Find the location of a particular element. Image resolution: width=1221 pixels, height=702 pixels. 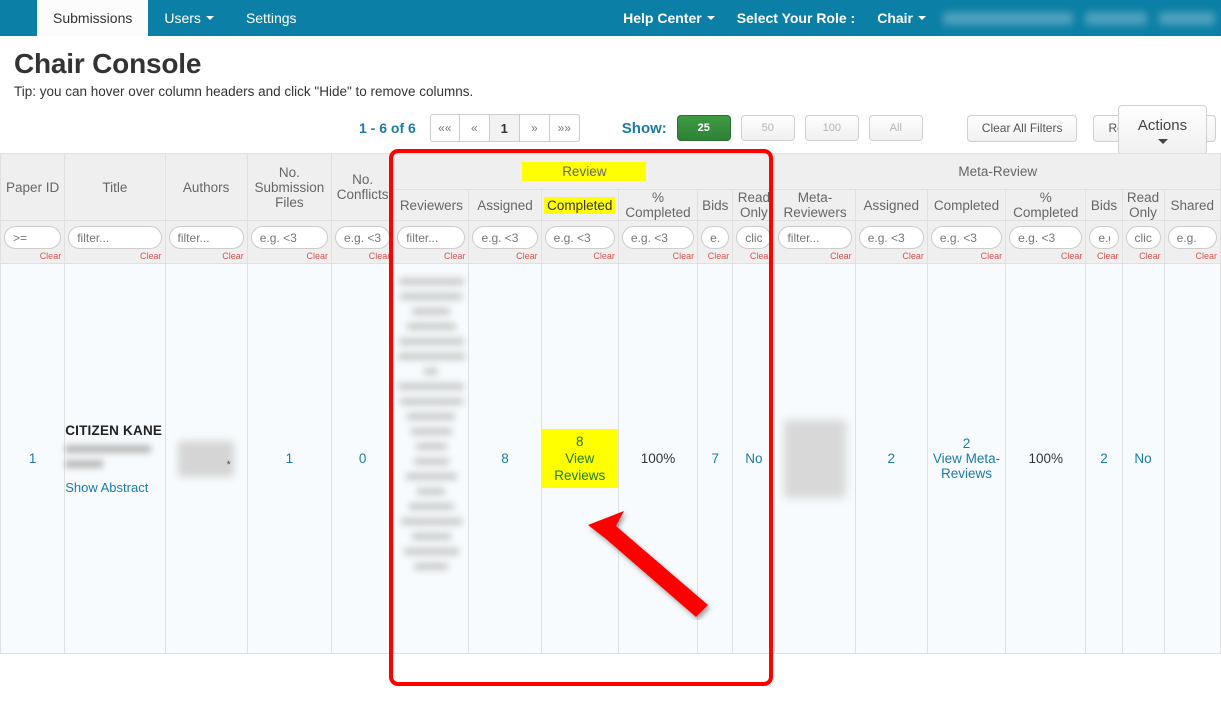

page-first-button: «« is located at coordinates (444, 128).